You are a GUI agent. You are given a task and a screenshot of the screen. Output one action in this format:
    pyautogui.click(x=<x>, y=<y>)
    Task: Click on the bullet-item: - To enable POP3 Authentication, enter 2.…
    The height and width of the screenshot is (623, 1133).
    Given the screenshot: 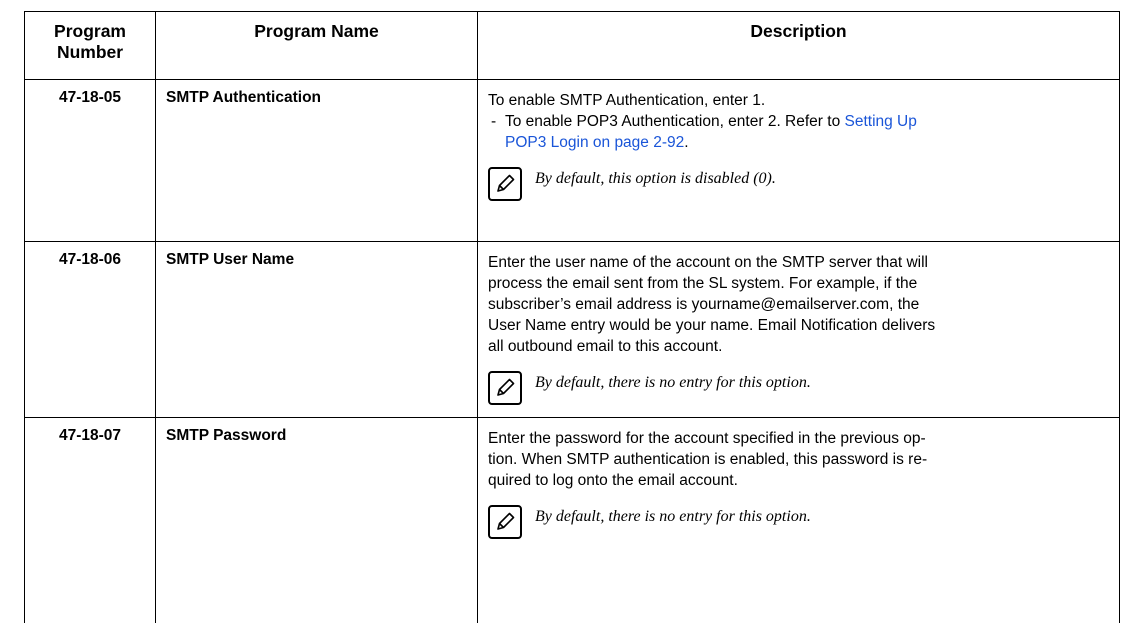 What is the action you would take?
    pyautogui.click(x=796, y=132)
    